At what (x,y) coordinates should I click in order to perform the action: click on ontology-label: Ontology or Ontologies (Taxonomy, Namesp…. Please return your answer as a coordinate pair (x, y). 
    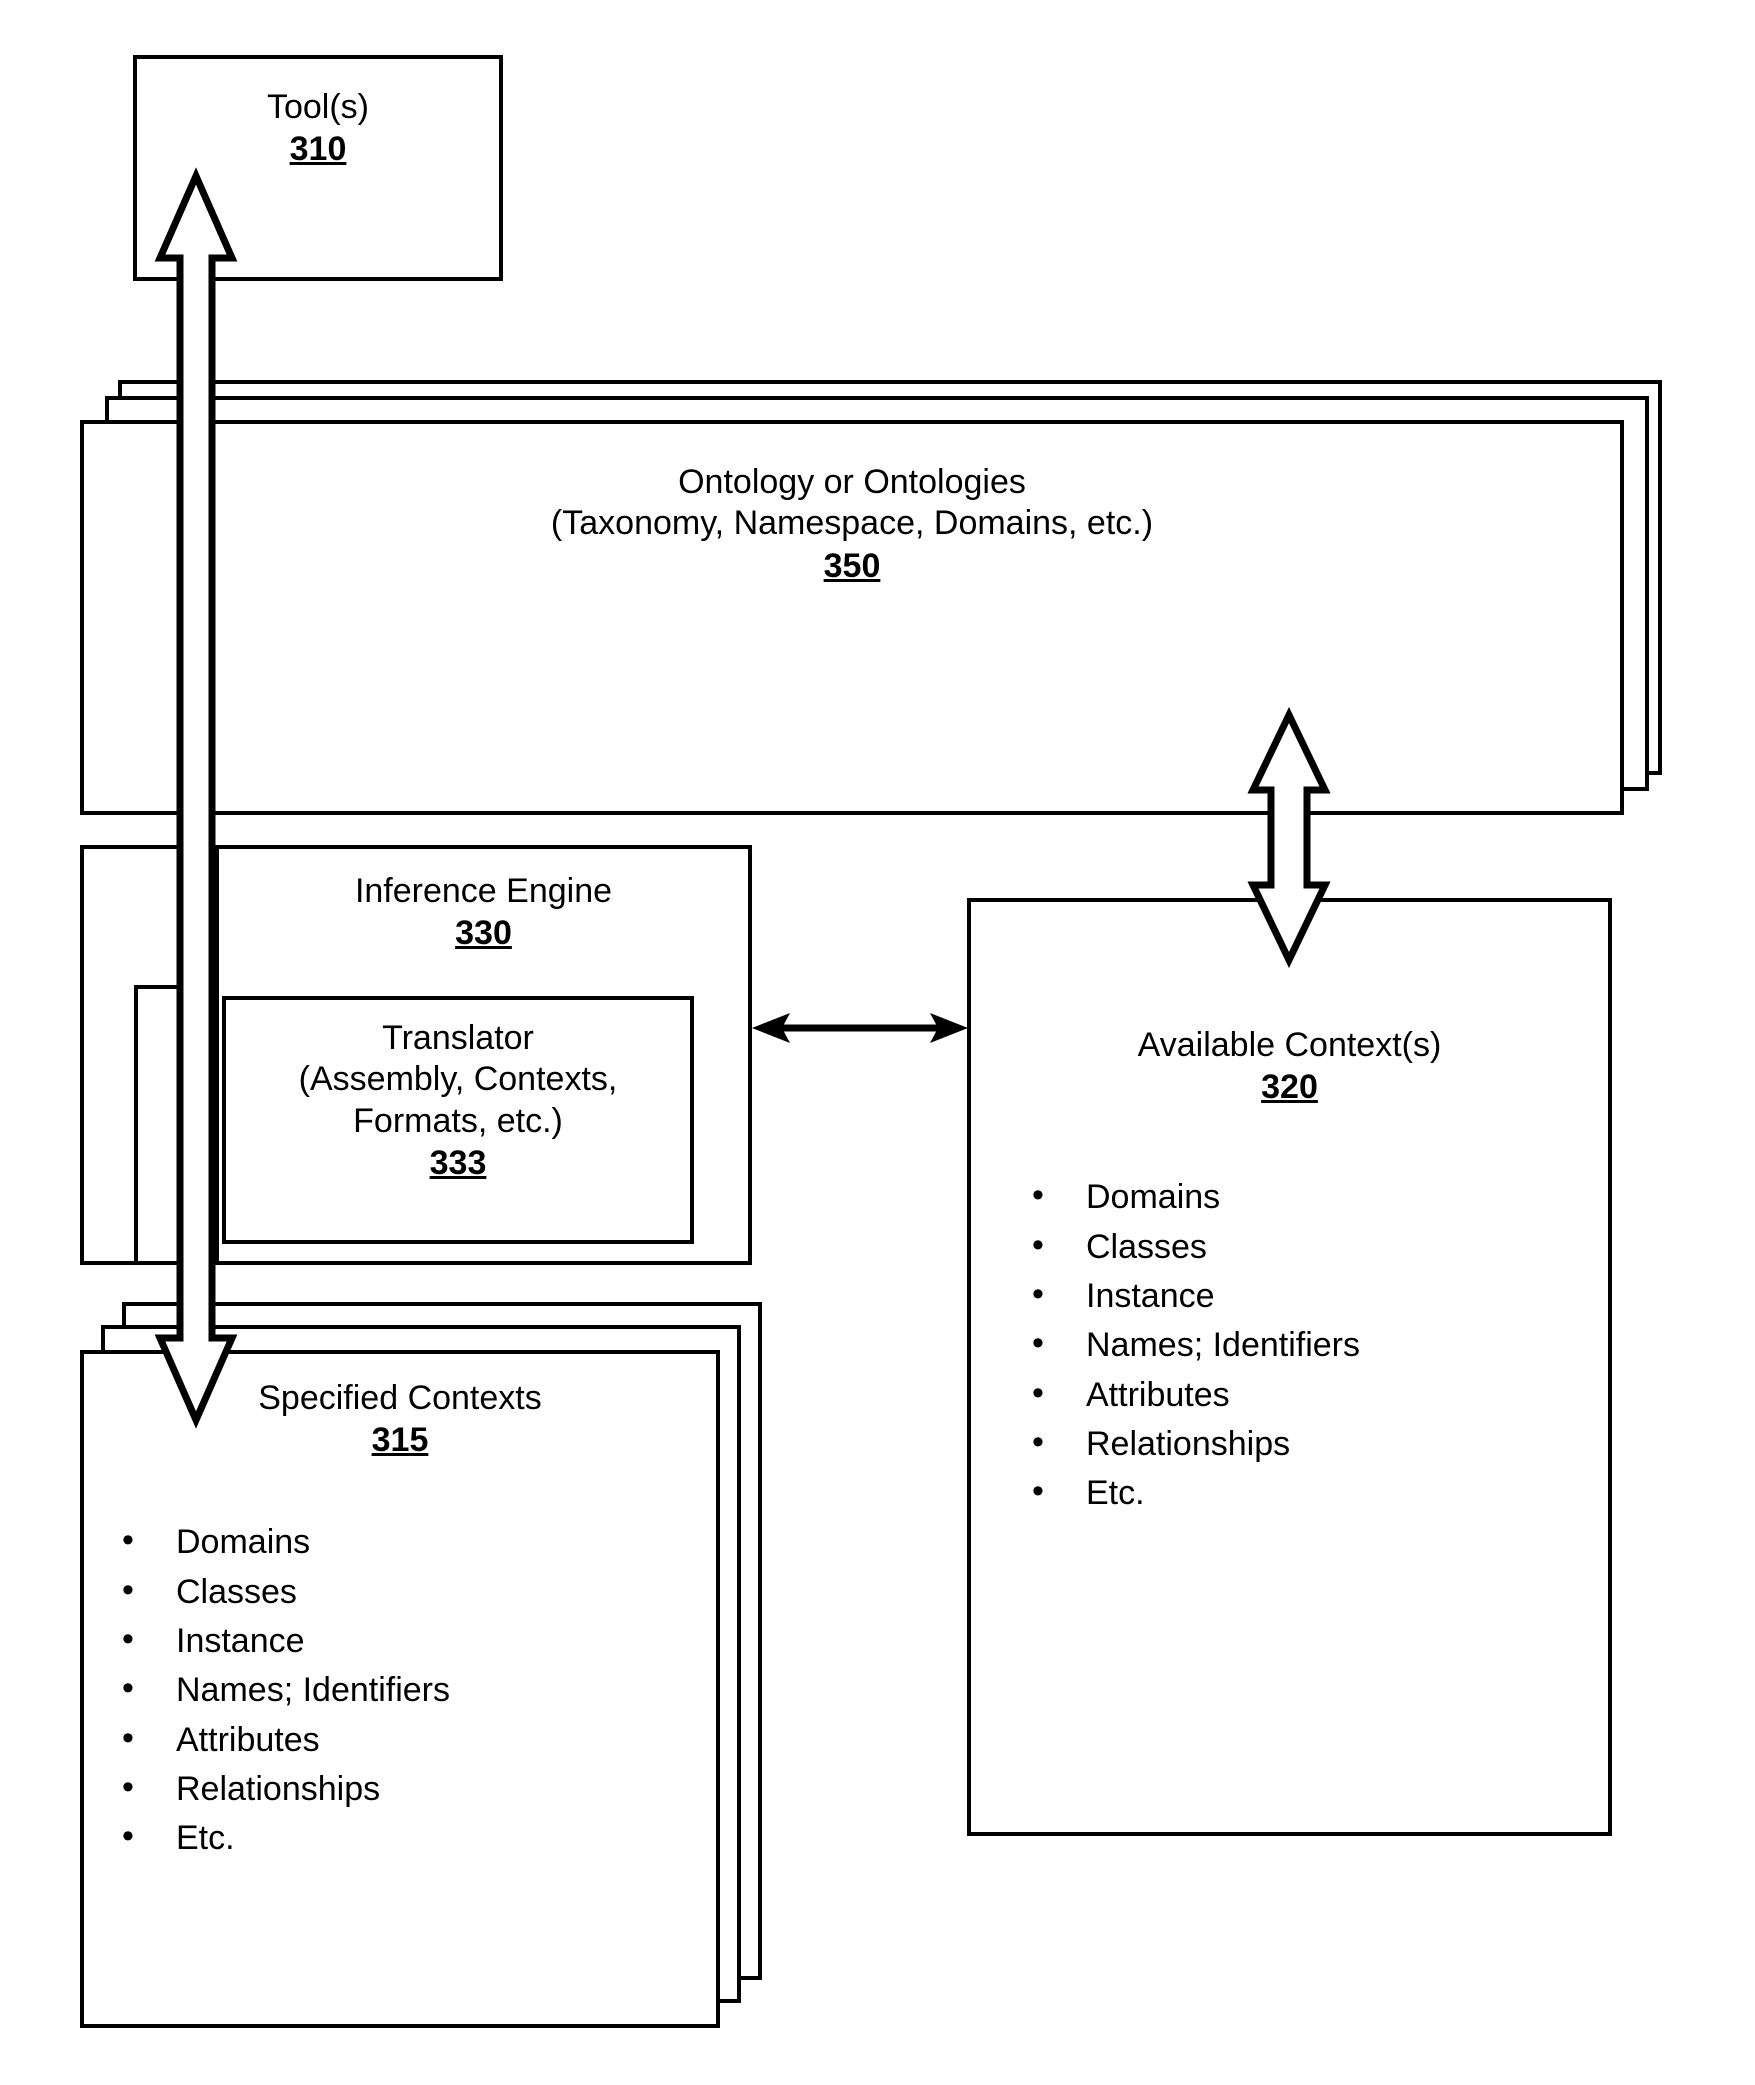
    Looking at the image, I should click on (852, 503).